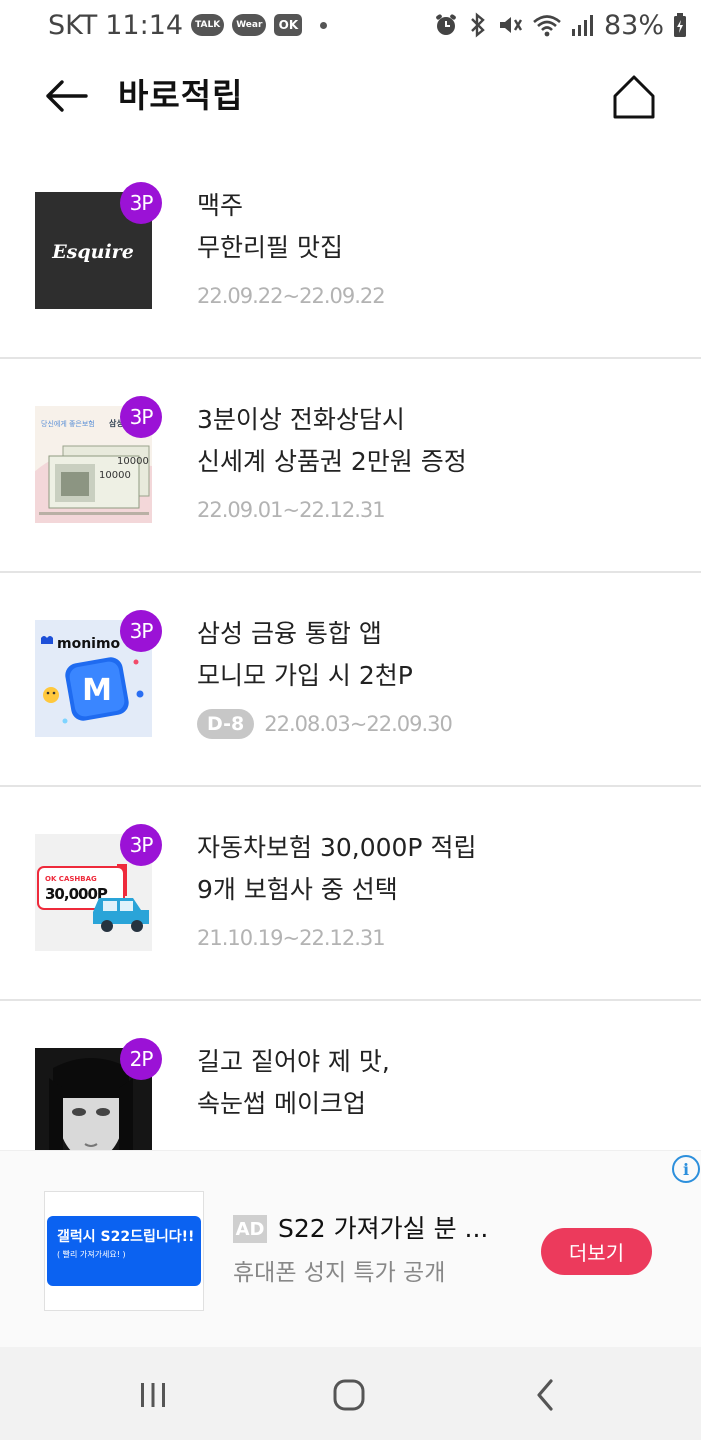  I want to click on list-item: Esquire 3P 맥주 무한리필 맛집 22.09.22~22.09.22, so click(350, 252).